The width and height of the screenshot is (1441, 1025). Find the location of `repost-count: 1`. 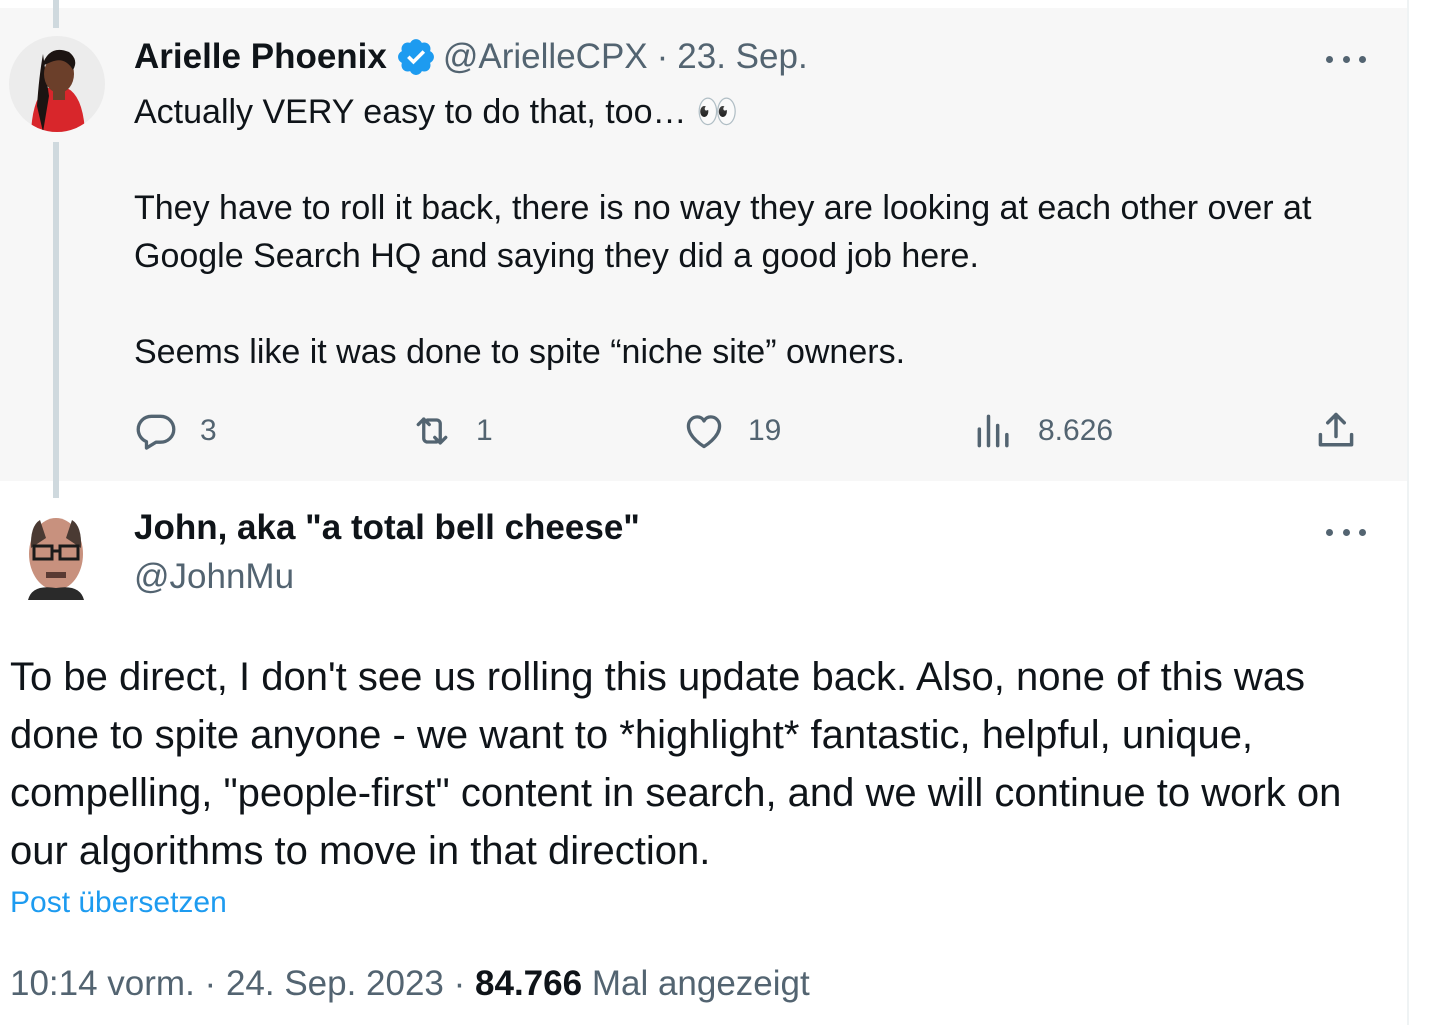

repost-count: 1 is located at coordinates (484, 430).